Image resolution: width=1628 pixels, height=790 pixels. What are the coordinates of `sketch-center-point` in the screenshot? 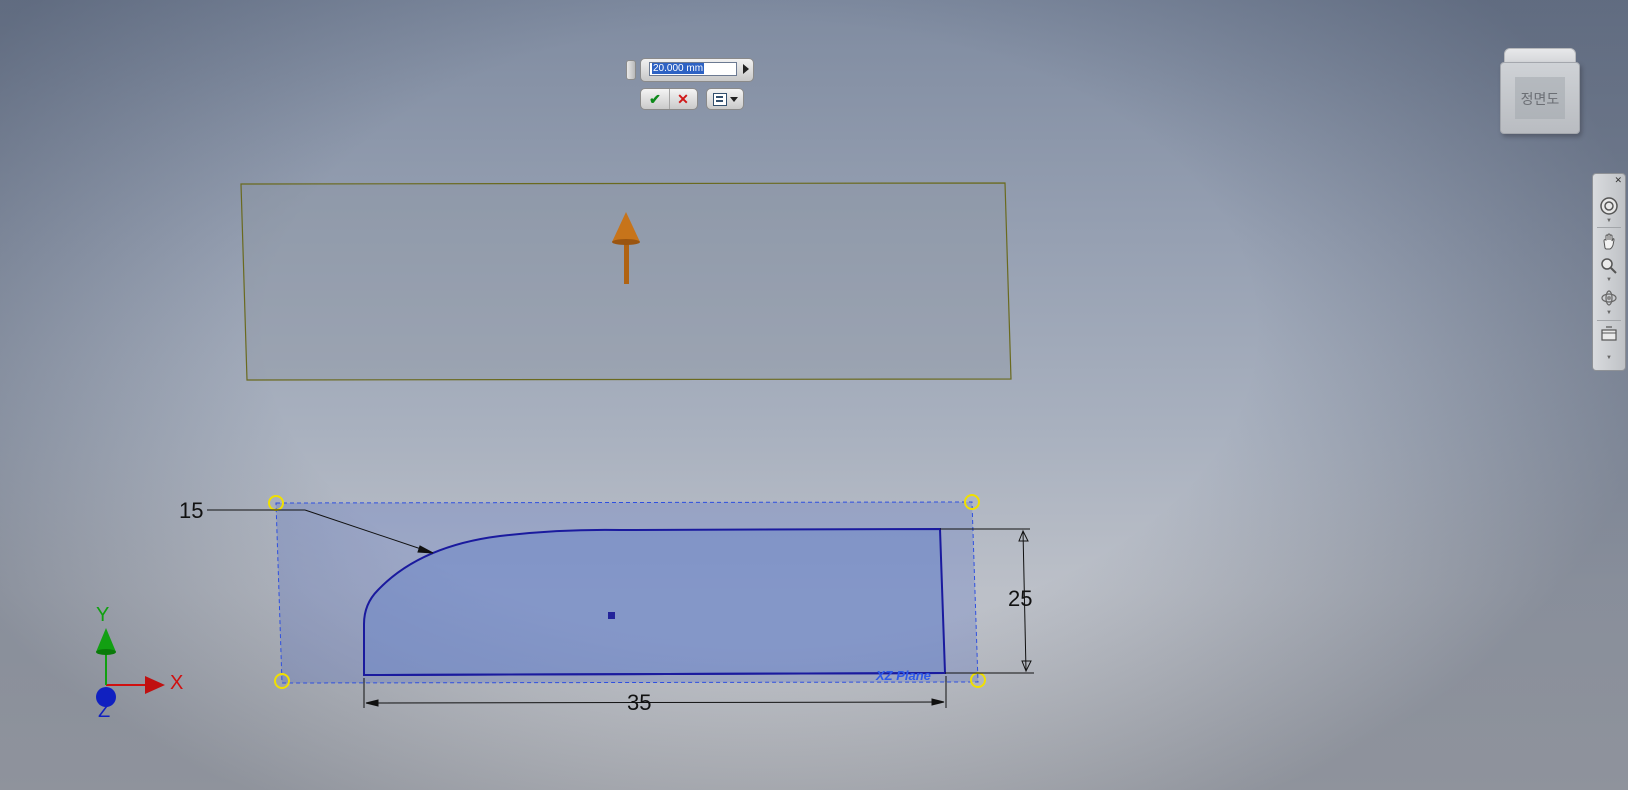 It's located at (611, 615).